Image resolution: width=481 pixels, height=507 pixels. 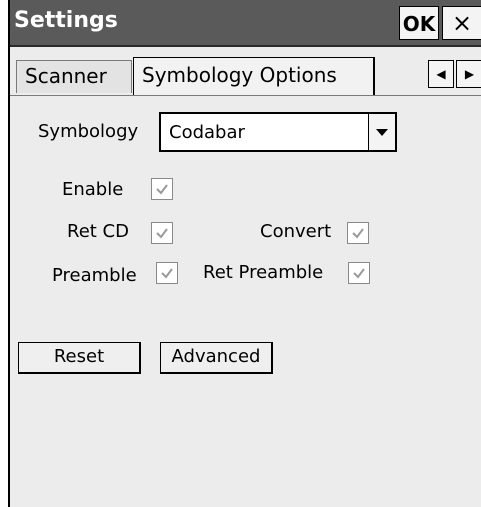 What do you see at coordinates (98, 231) in the screenshot?
I see `ret-cd-label: Ret CD` at bounding box center [98, 231].